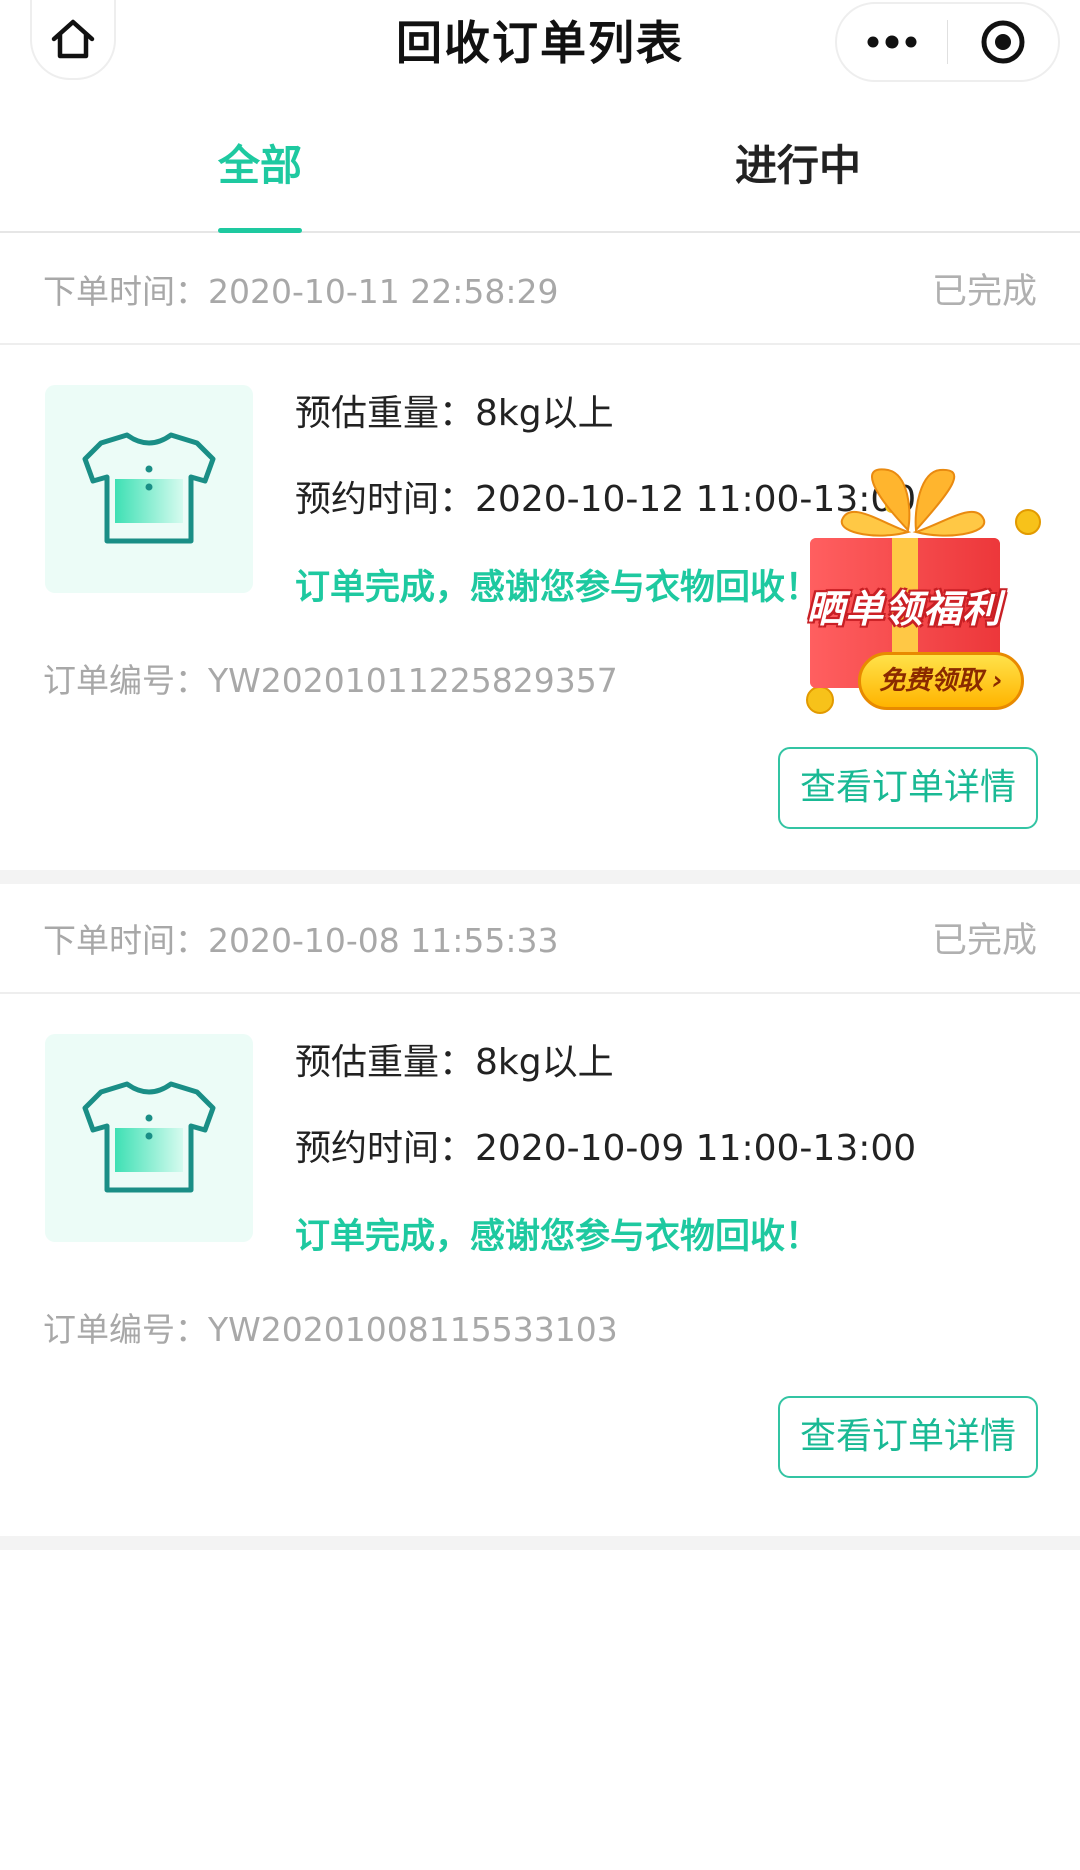 Image resolution: width=1080 pixels, height=1870 pixels. What do you see at coordinates (301, 291) in the screenshot?
I see `order-time: 下单时间：2020-10-11 22:58:29` at bounding box center [301, 291].